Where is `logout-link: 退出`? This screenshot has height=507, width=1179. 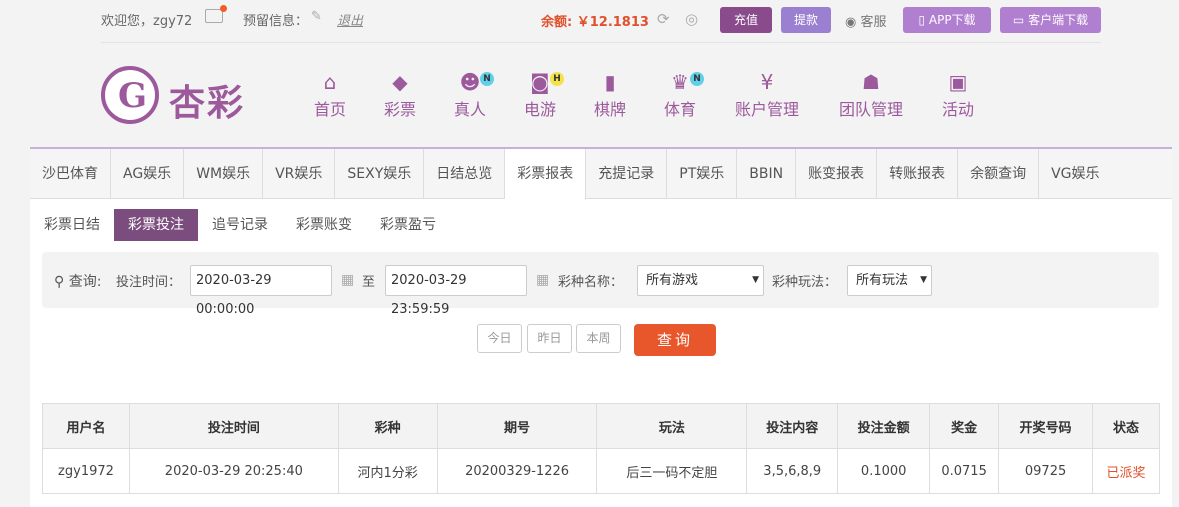 logout-link: 退出 is located at coordinates (350, 19).